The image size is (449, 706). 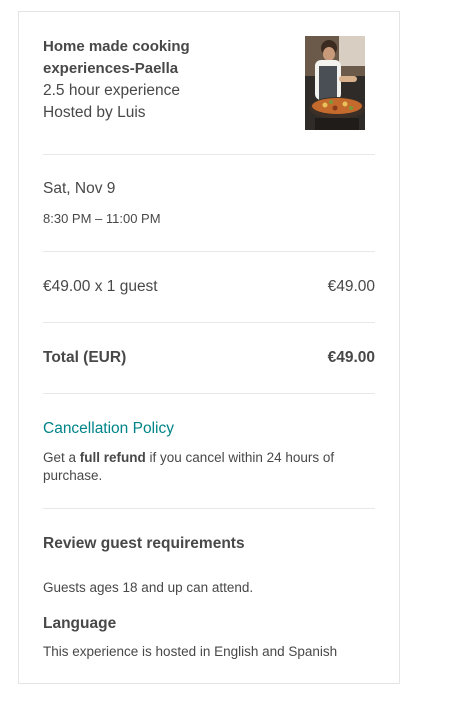 I want to click on language-title: Language, so click(x=80, y=623).